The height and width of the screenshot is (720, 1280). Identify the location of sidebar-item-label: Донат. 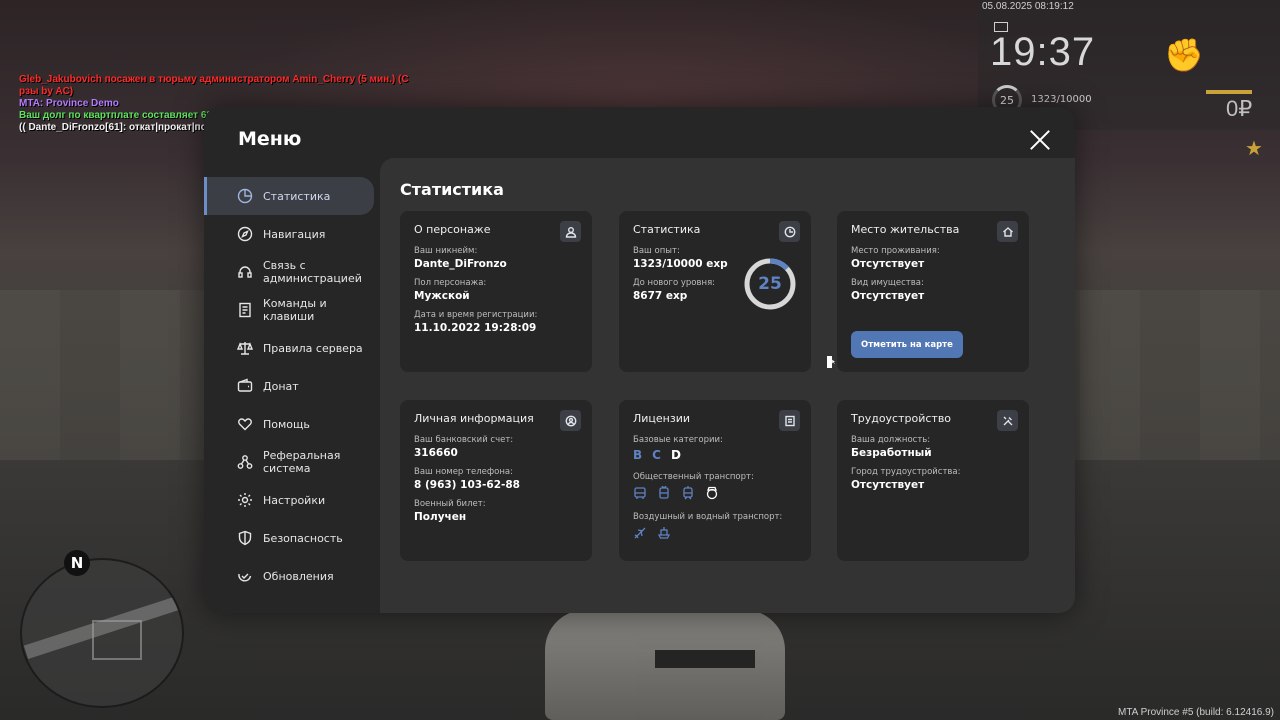
(281, 386).